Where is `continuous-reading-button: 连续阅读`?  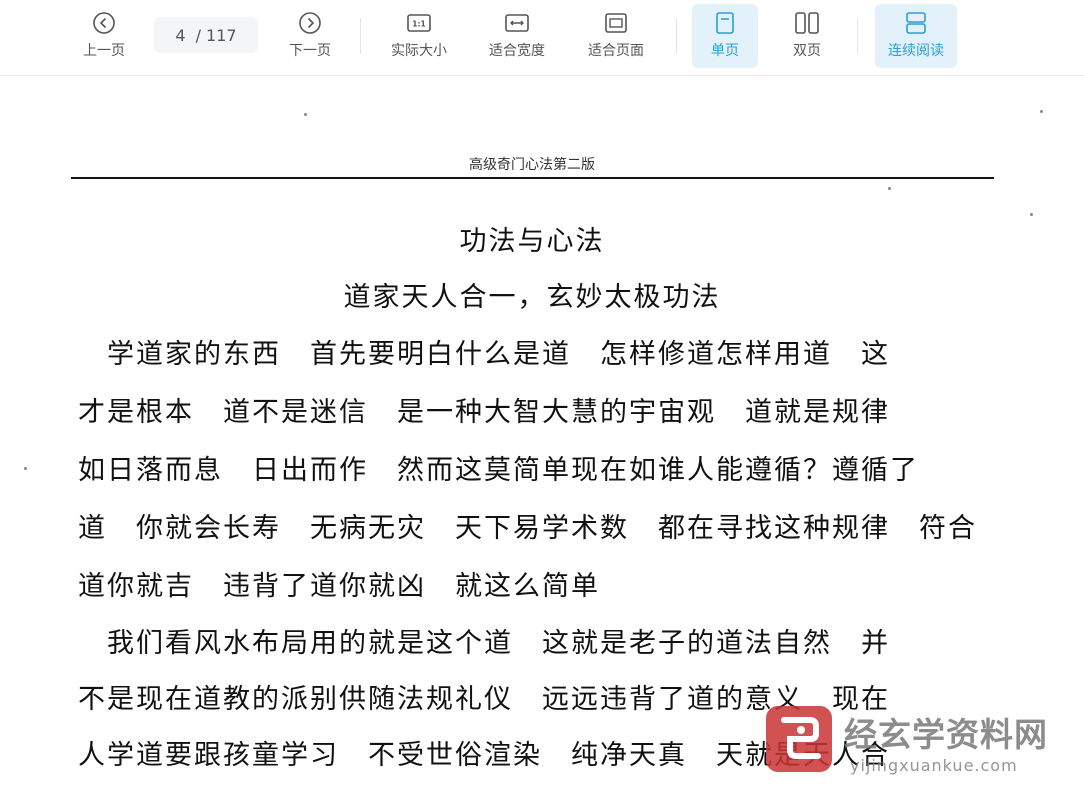 continuous-reading-button: 连续阅读 is located at coordinates (916, 36).